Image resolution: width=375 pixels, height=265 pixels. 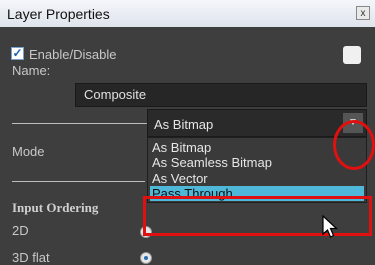 What do you see at coordinates (330, 226) in the screenshot?
I see `mouse-cursor-icon` at bounding box center [330, 226].